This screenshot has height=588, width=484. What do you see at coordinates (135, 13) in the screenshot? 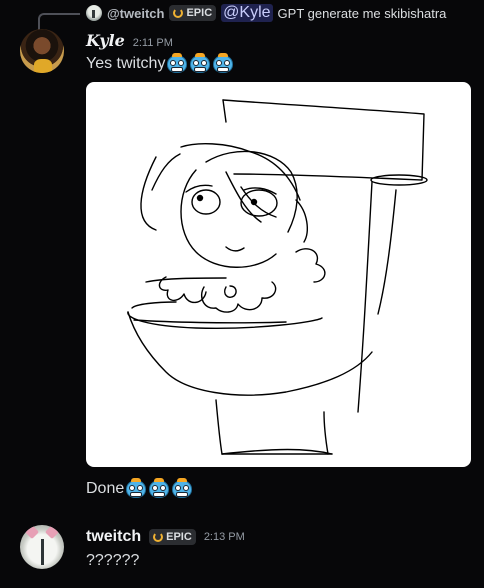
I see `reply-username: @tweitch` at bounding box center [135, 13].